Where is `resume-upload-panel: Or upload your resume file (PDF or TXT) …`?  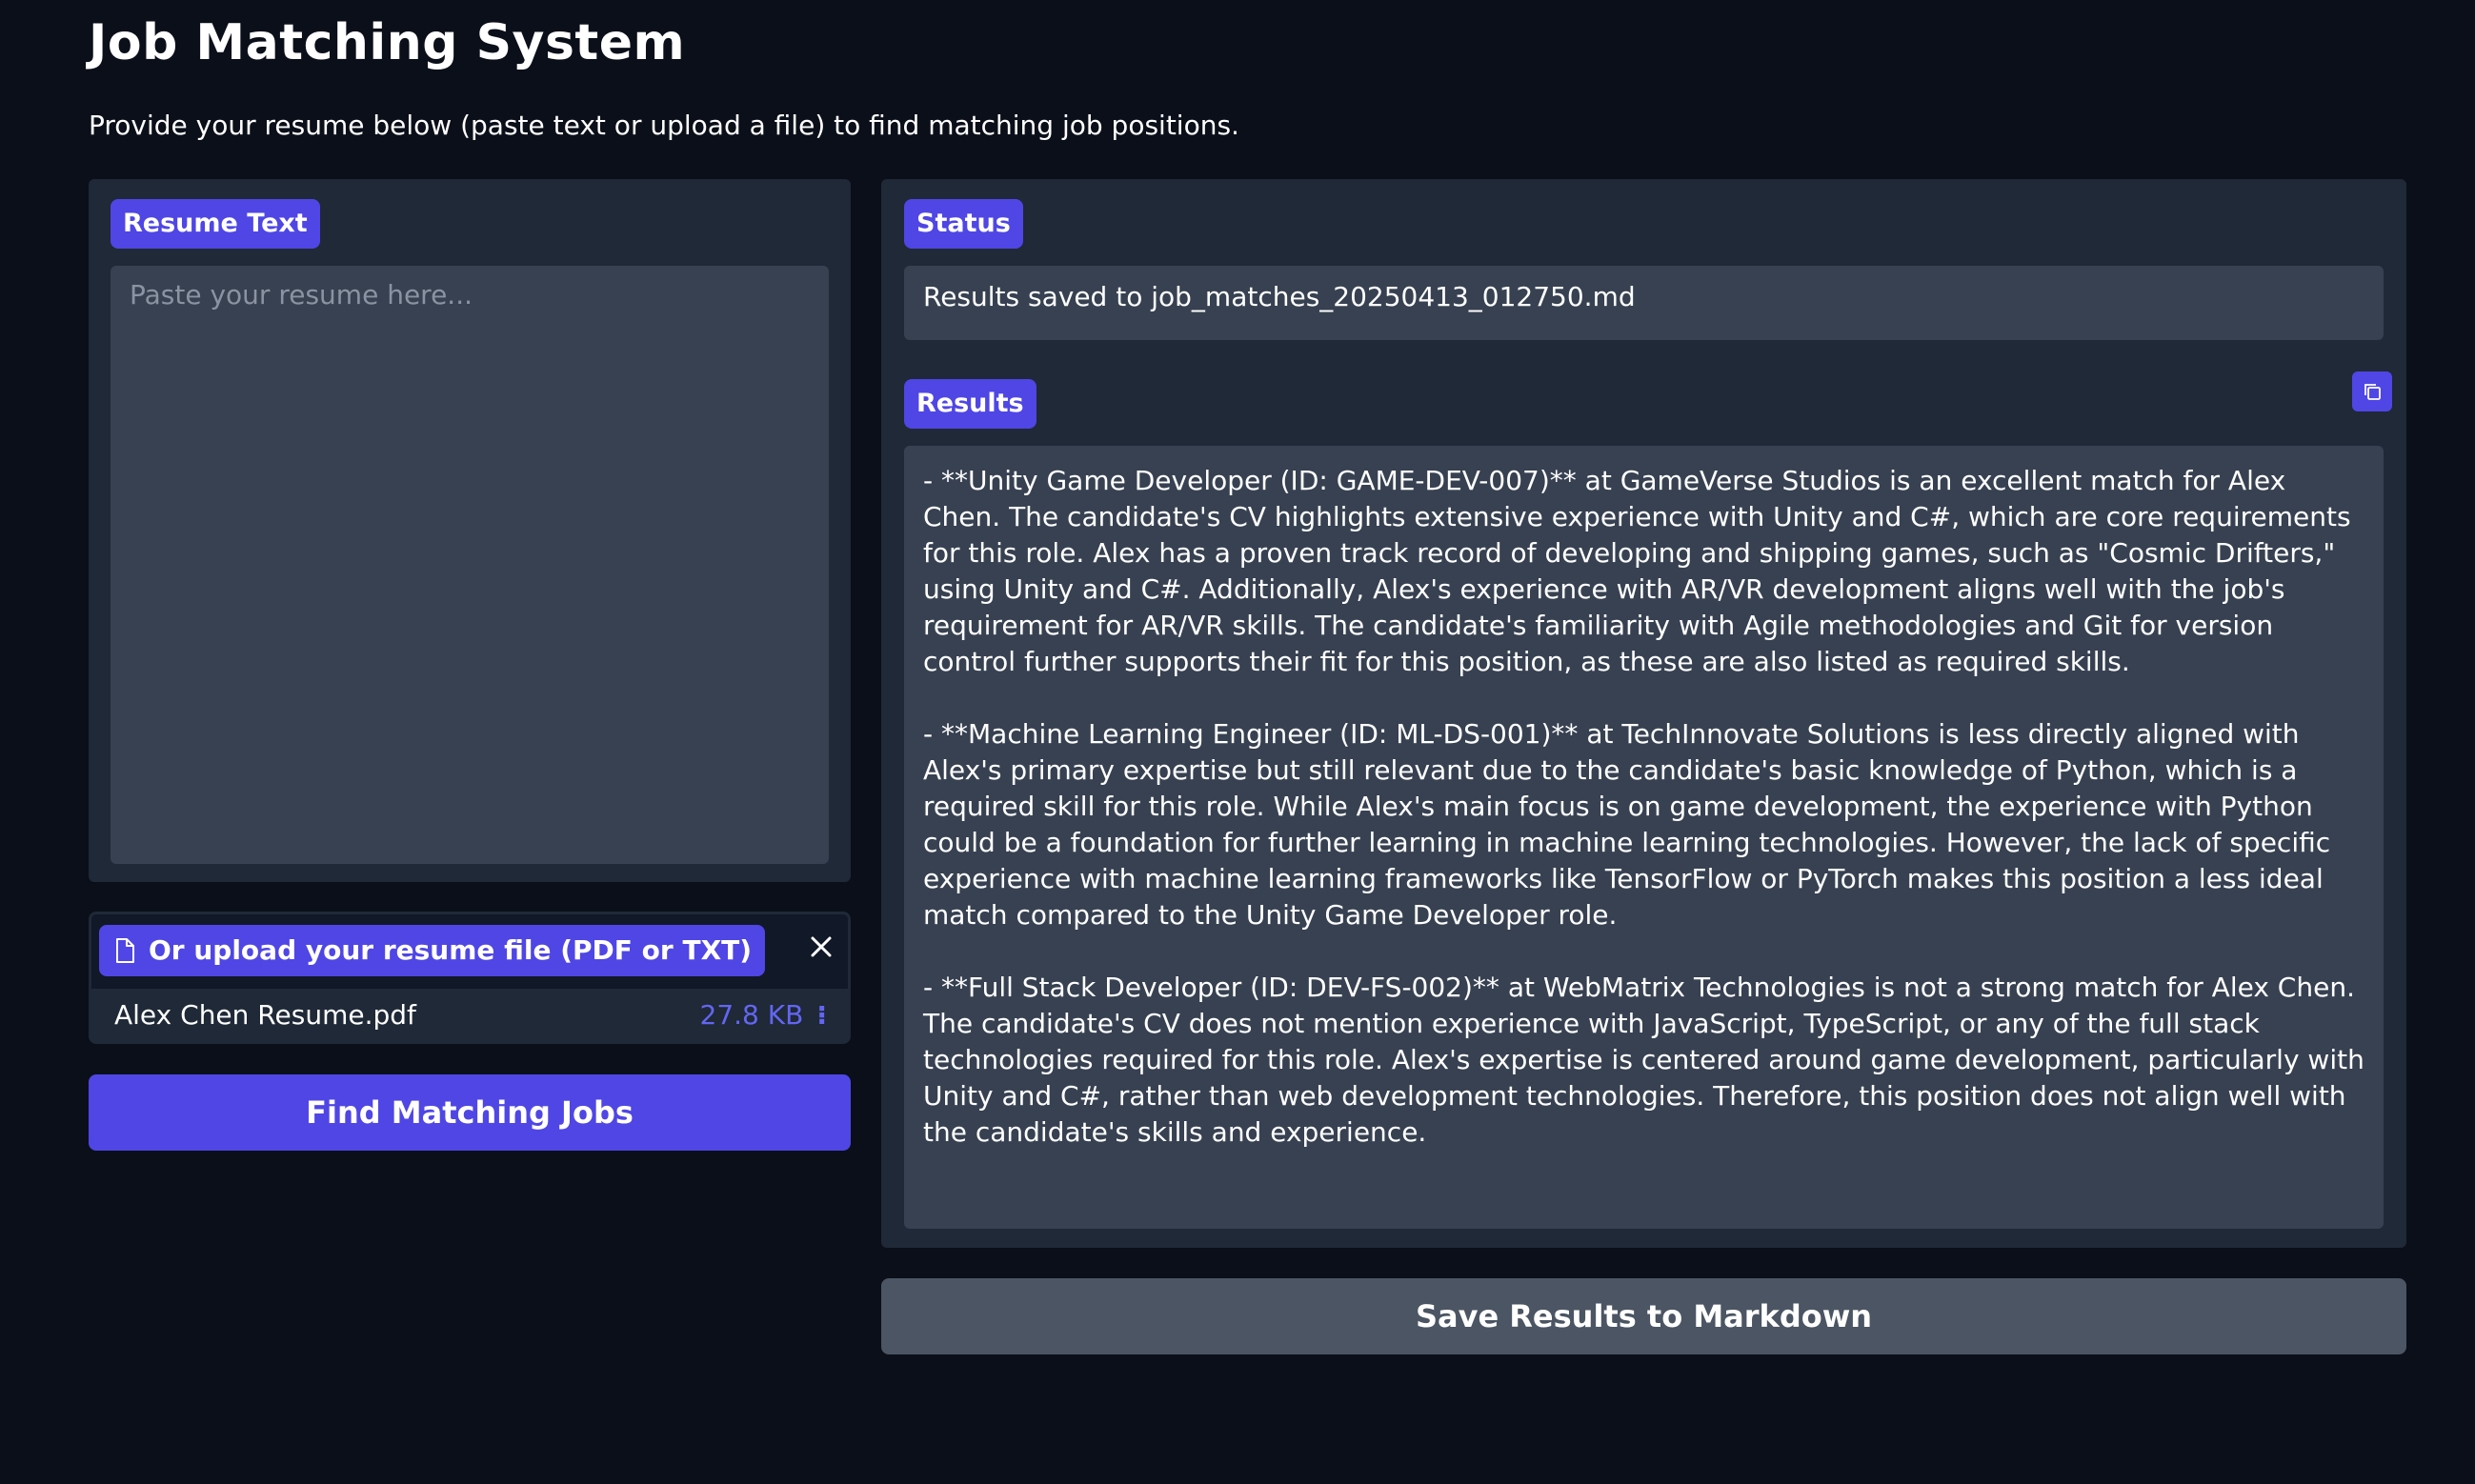
resume-upload-panel: Or upload your resume file (PDF or TXT) … is located at coordinates (470, 978).